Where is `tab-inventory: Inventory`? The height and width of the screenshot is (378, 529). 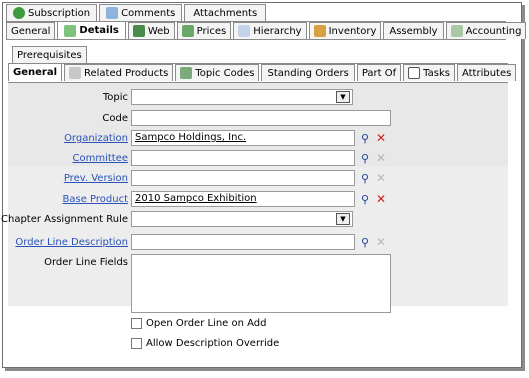 tab-inventory: Inventory is located at coordinates (345, 30).